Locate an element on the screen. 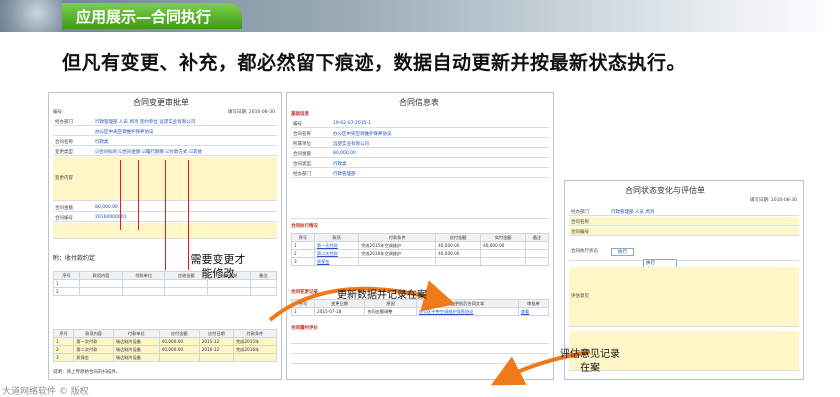 The width and height of the screenshot is (840, 397). update-callout: 更新数据并记录在案 is located at coordinates (382, 295).